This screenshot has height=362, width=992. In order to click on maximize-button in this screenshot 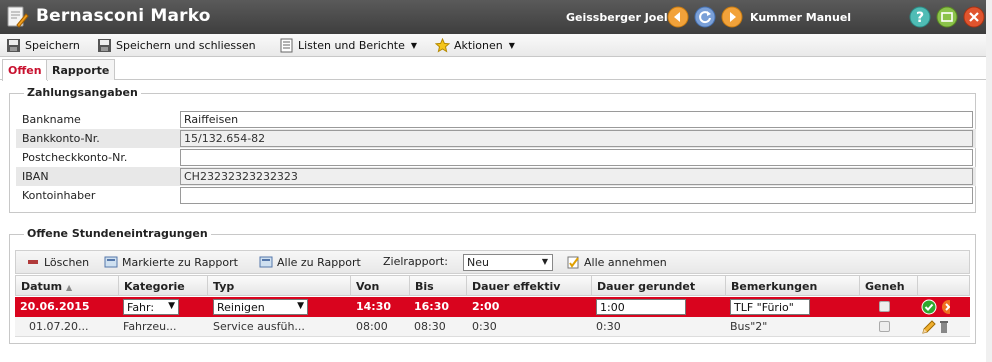, I will do `click(947, 17)`.